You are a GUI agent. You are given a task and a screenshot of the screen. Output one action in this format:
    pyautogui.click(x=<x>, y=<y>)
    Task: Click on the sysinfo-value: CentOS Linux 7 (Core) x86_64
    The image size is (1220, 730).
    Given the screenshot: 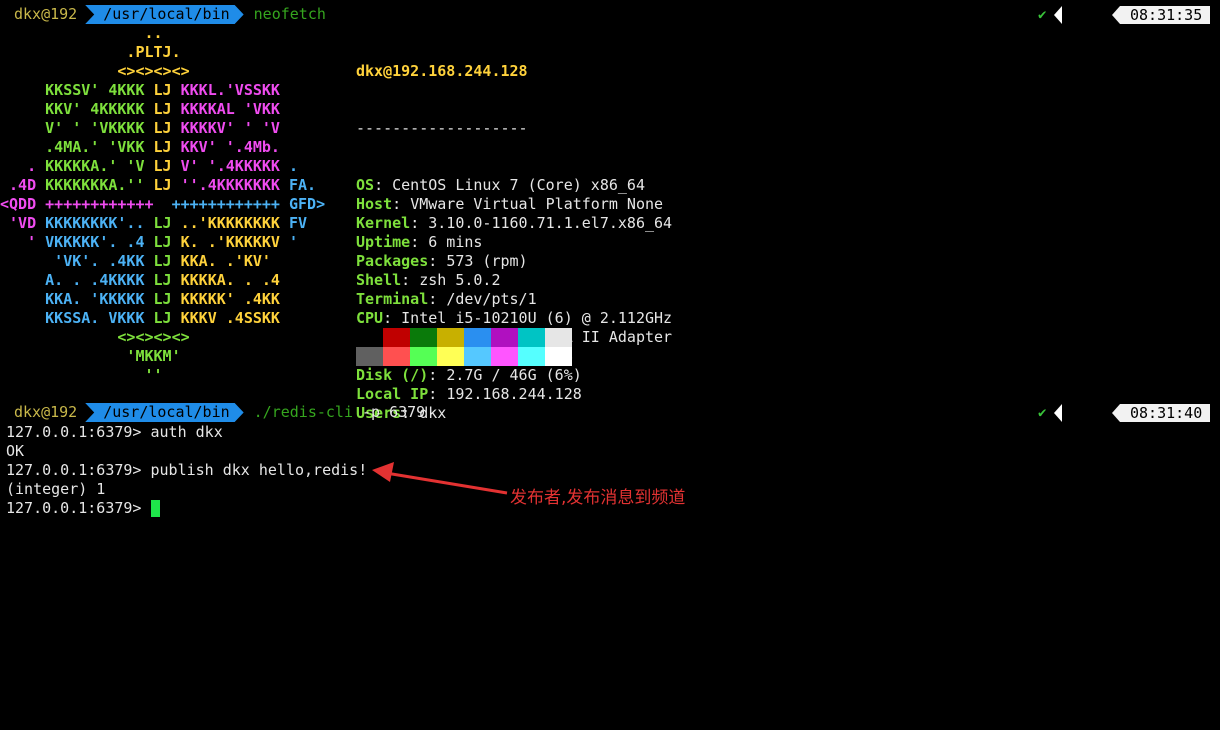 What is the action you would take?
    pyautogui.click(x=518, y=185)
    